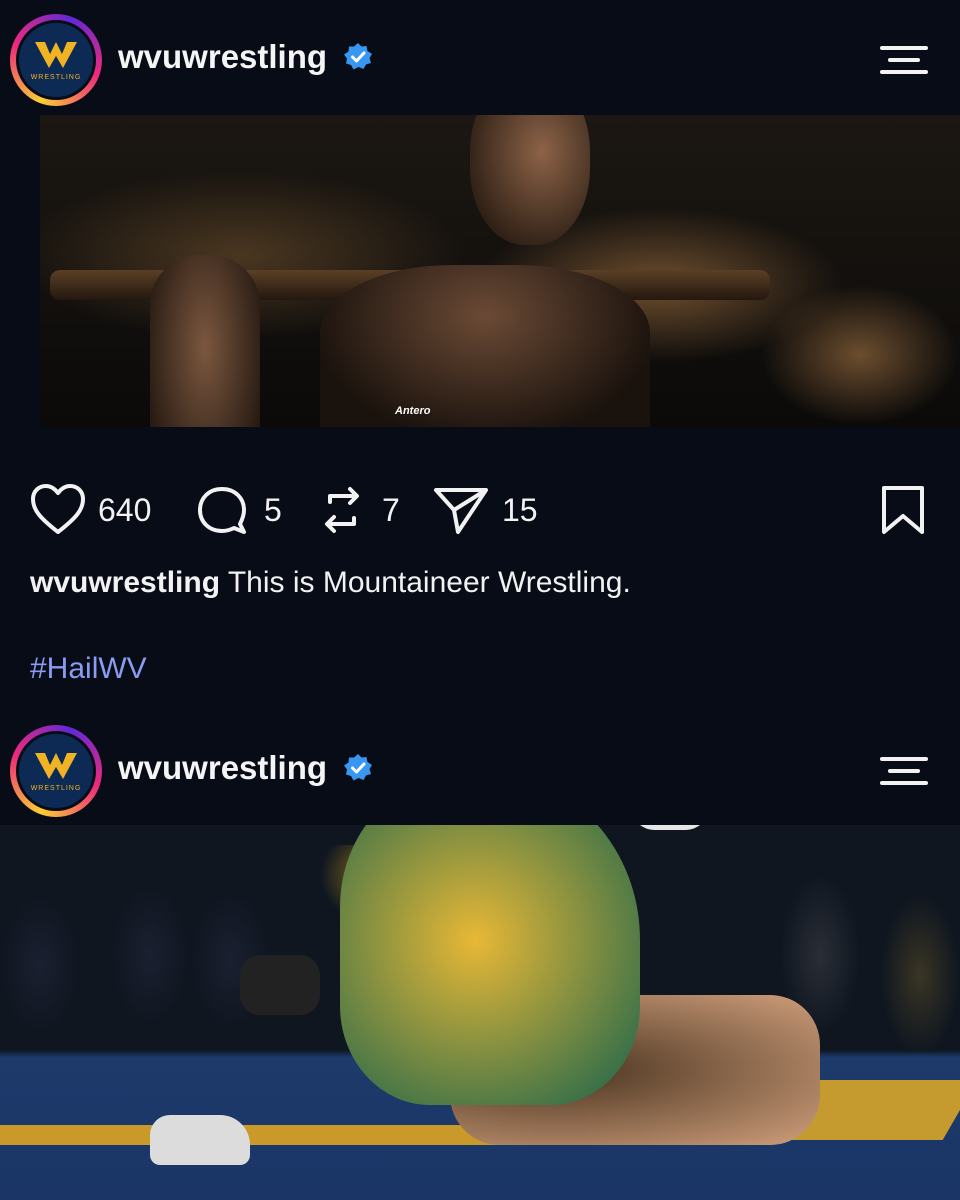 The height and width of the screenshot is (1200, 960). I want to click on repost-count: 7, so click(391, 510).